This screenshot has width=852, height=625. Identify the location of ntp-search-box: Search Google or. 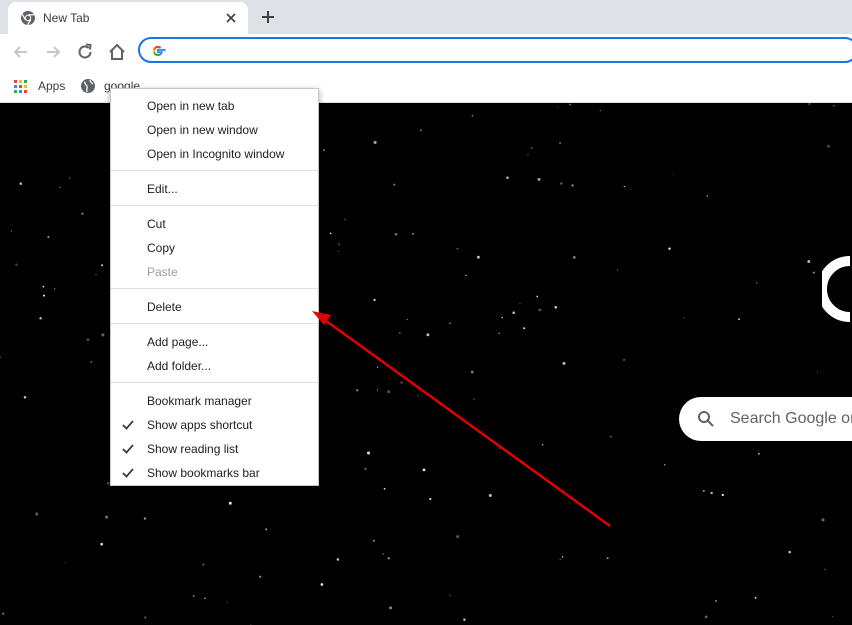
(765, 419).